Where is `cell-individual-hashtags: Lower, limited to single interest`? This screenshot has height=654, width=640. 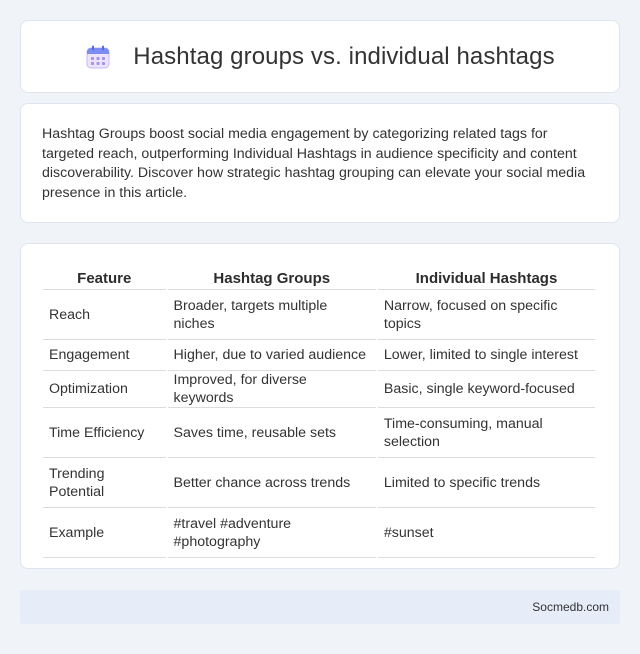 cell-individual-hashtags: Lower, limited to single interest is located at coordinates (486, 355).